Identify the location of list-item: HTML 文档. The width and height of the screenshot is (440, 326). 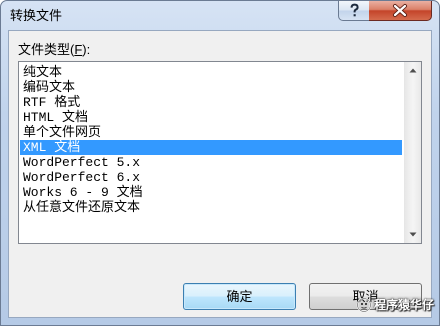
(211, 117).